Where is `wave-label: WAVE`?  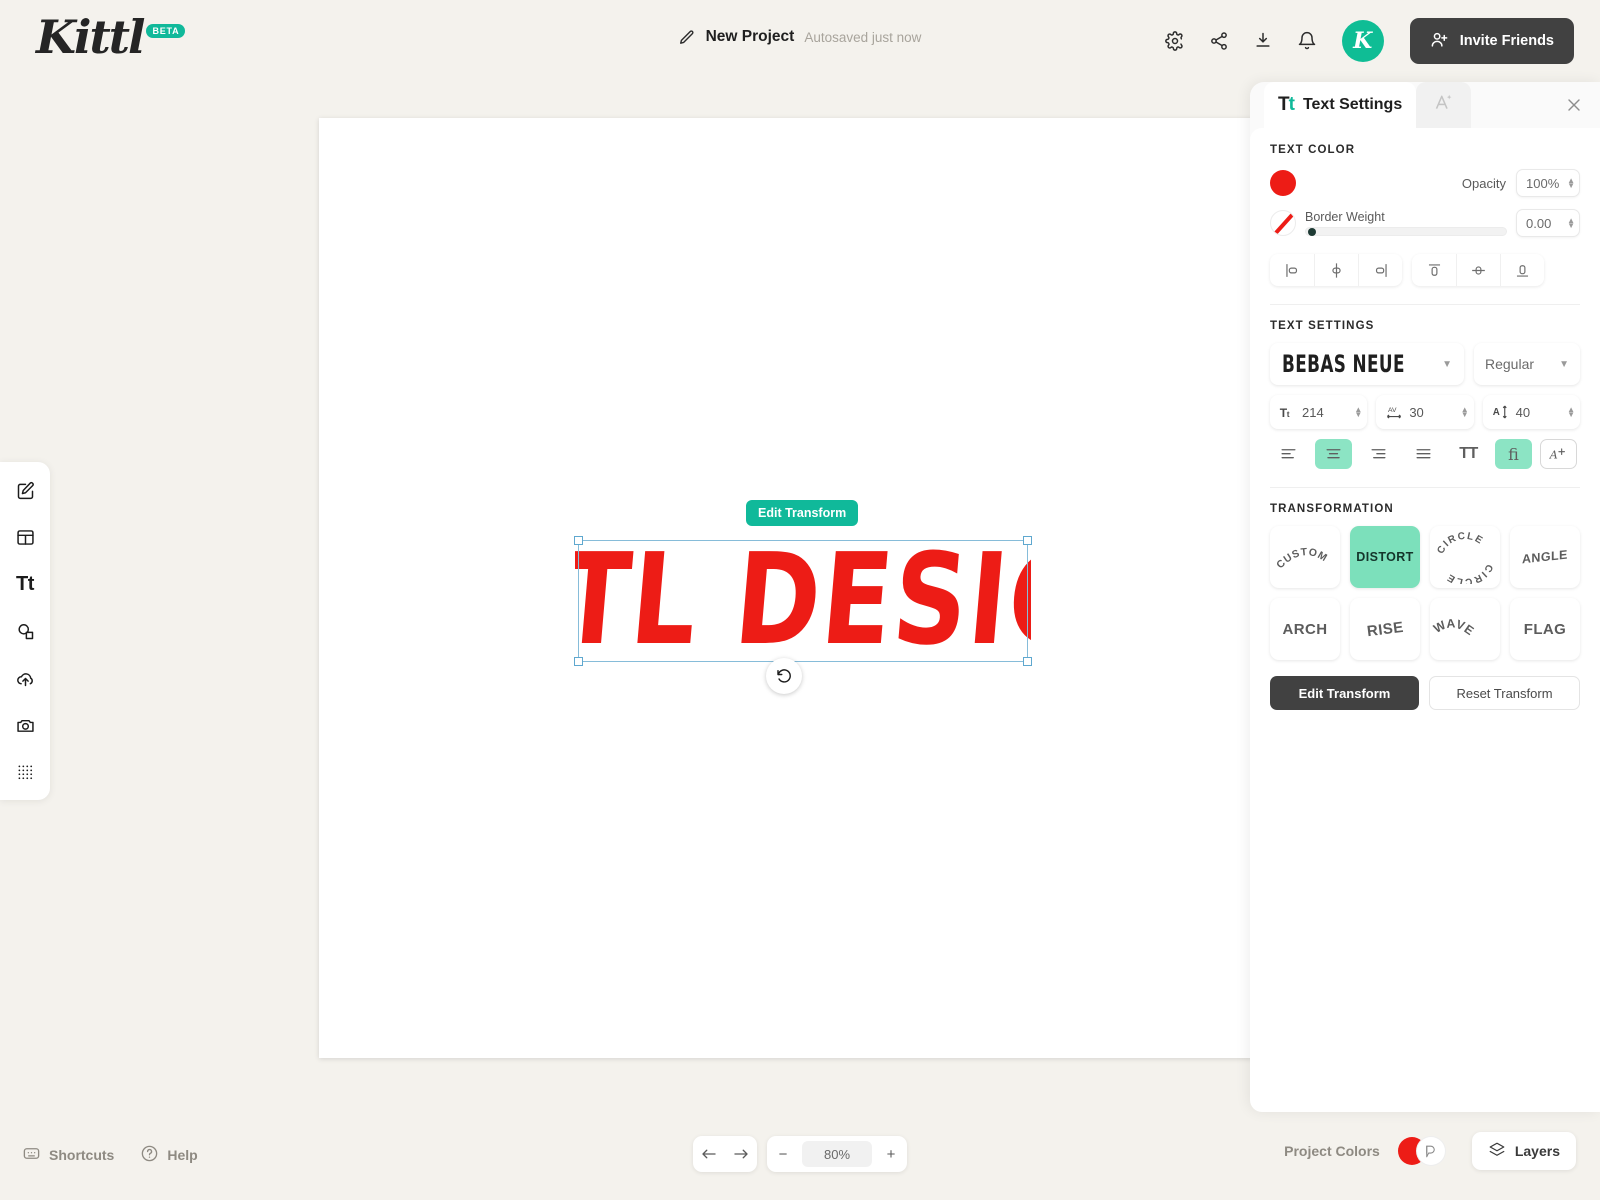 wave-label: WAVE is located at coordinates (1453, 627).